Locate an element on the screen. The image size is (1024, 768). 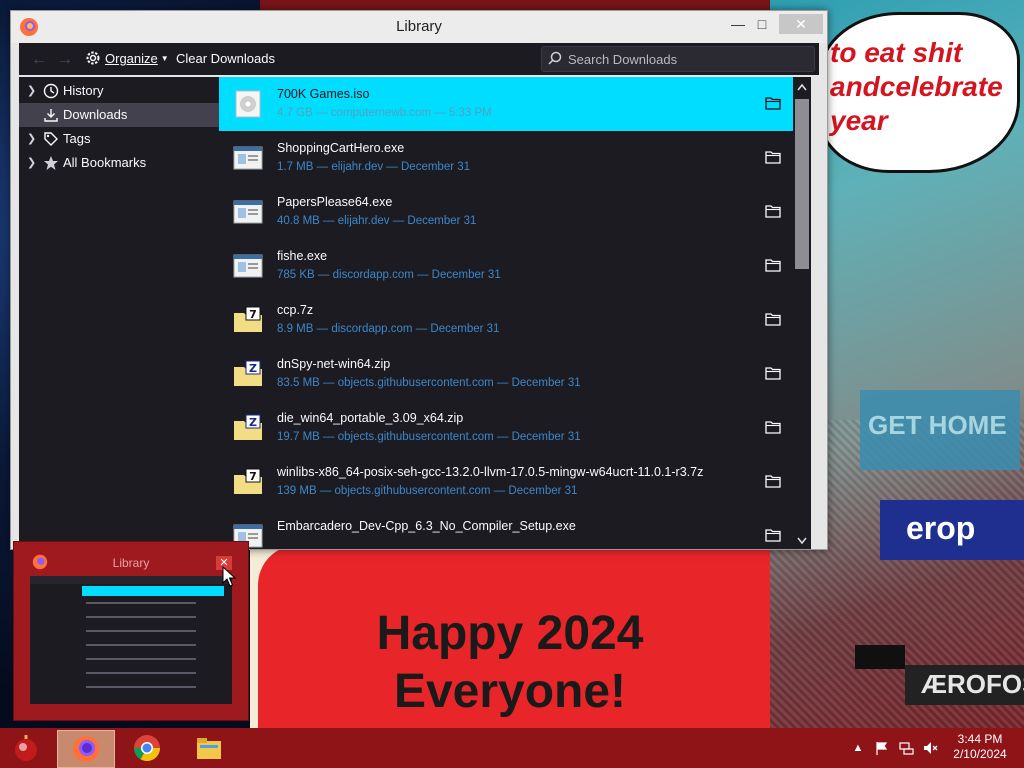
search-box is located at coordinates (678, 59).